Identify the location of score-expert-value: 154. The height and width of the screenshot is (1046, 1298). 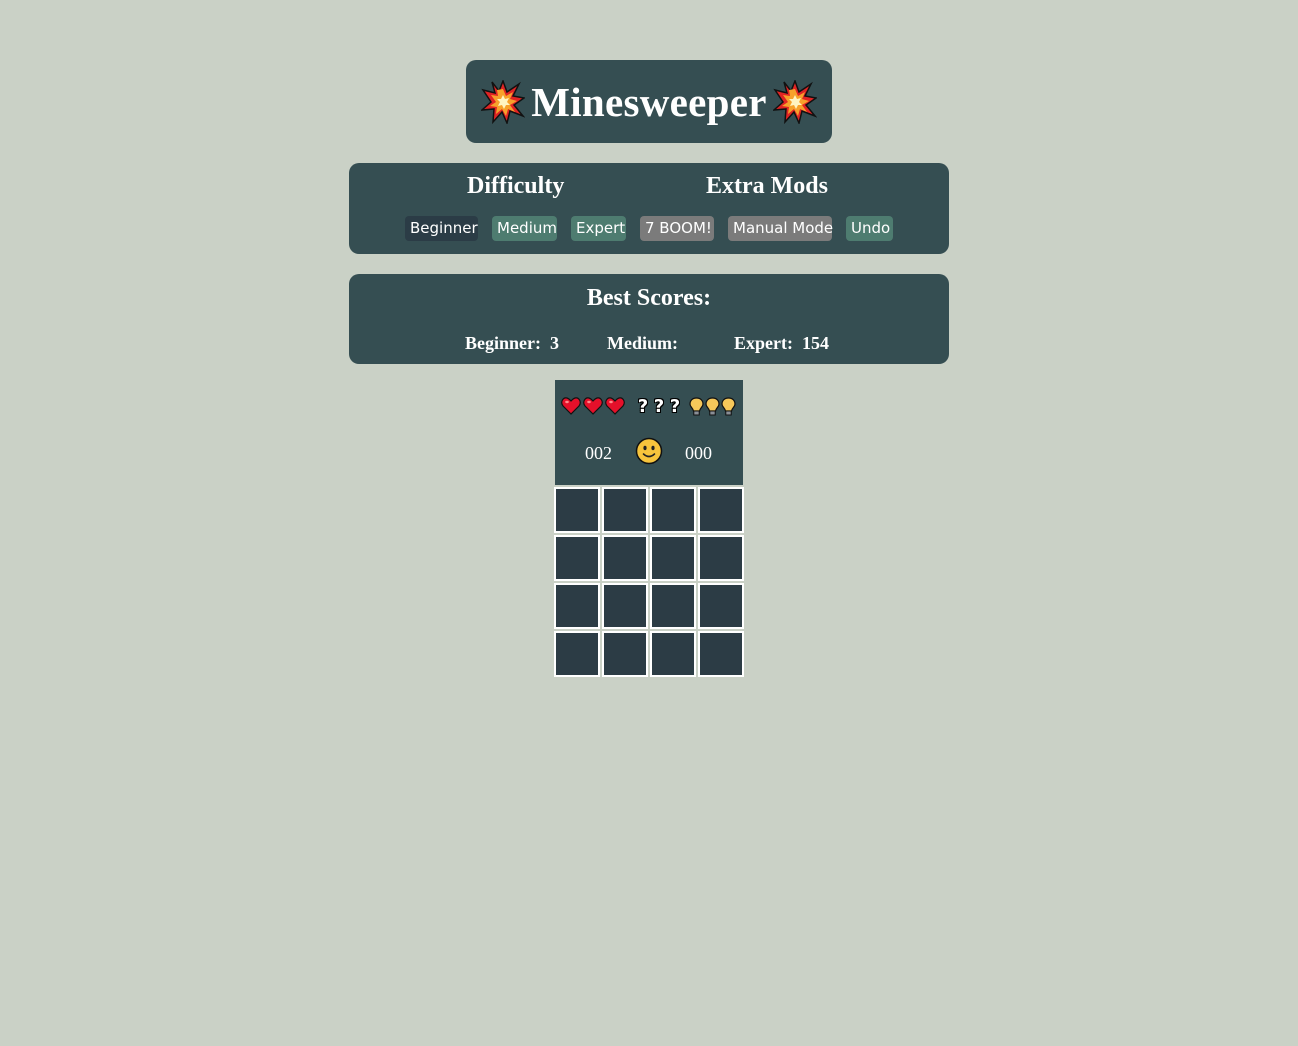
(815, 343).